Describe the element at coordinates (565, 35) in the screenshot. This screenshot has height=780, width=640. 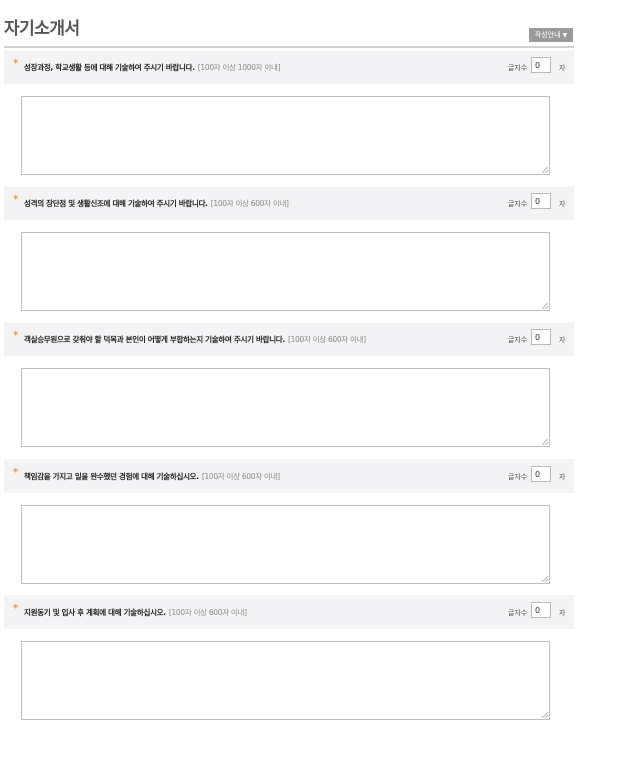
I see `chevron-down-icon: ▼` at that location.